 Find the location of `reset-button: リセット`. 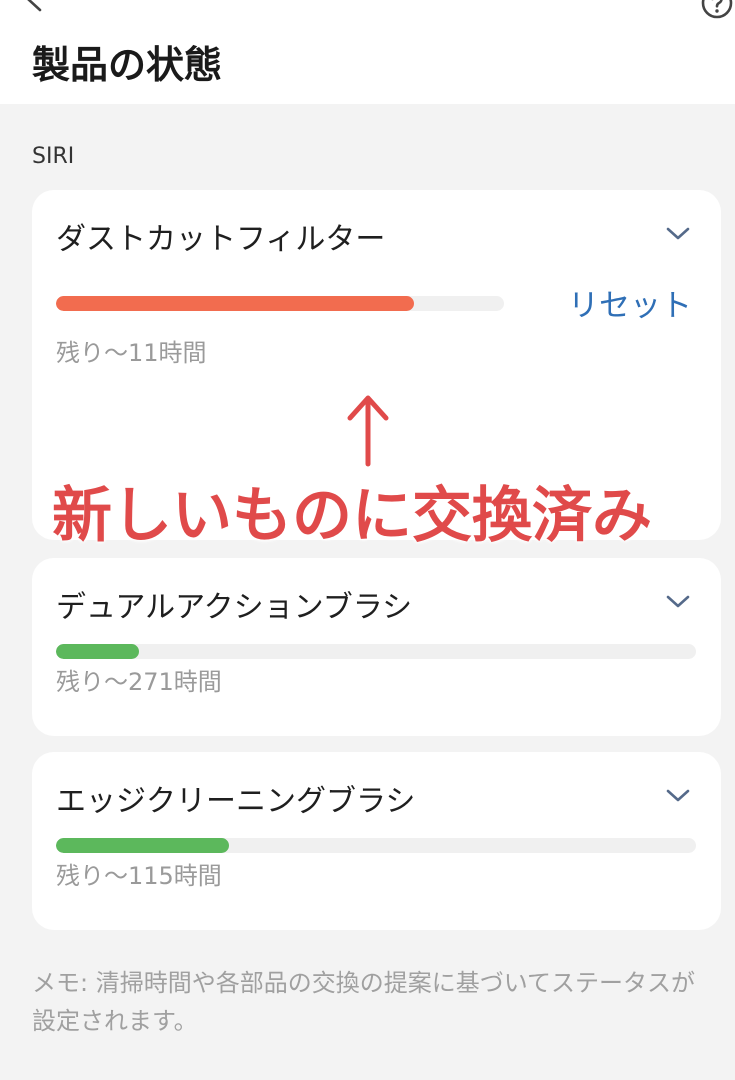

reset-button: リセット is located at coordinates (630, 306).